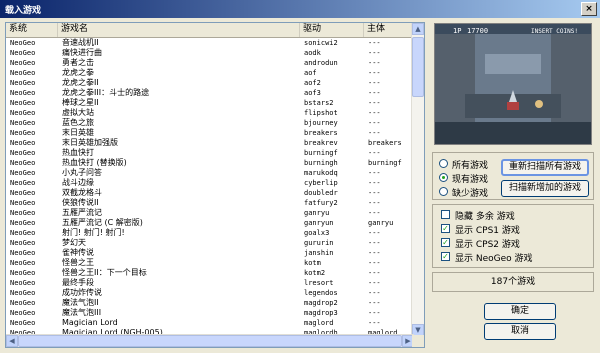 The width and height of the screenshot is (600, 353). Describe the element at coordinates (321, 293) in the screenshot. I see `cell-driver: legendos` at that location.